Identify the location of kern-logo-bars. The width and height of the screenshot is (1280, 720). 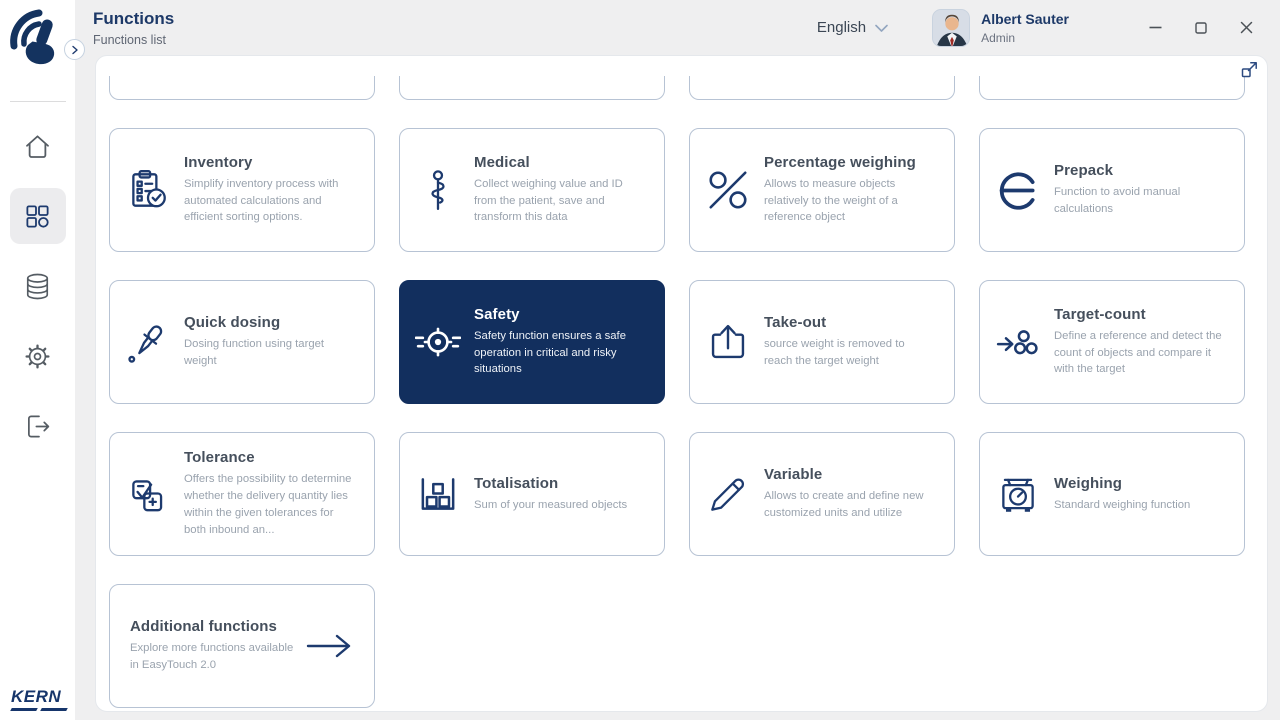
(39, 709).